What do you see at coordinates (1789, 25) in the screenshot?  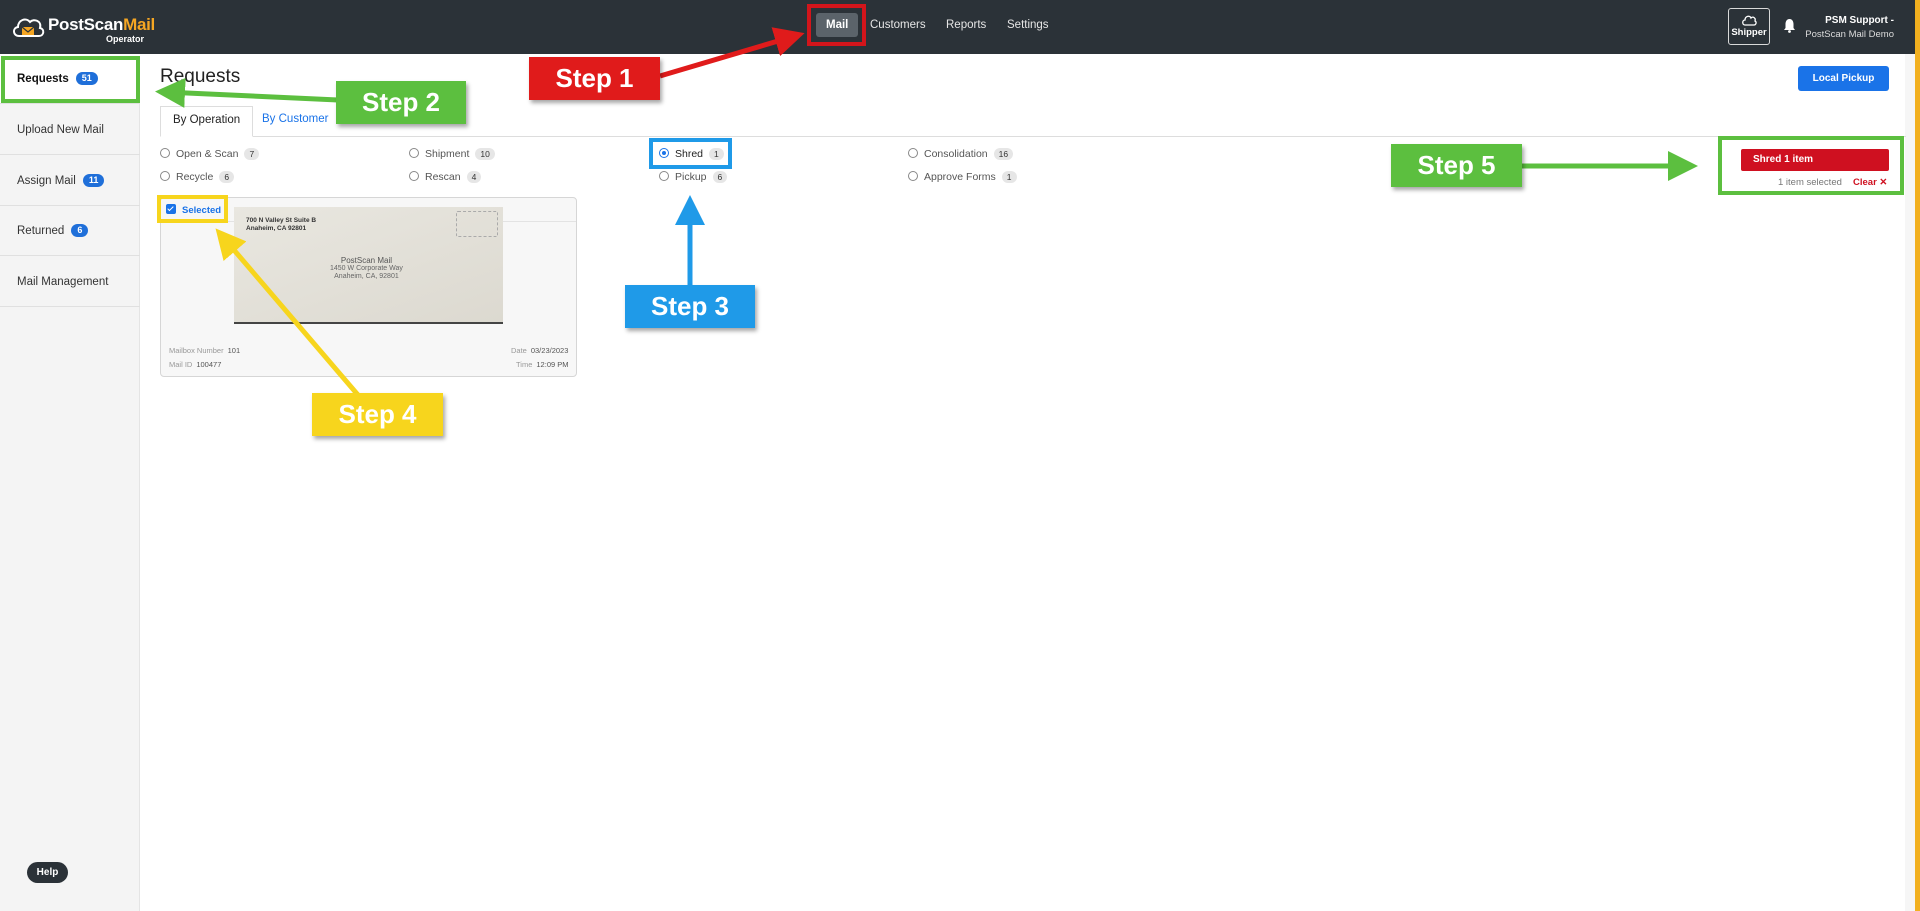 I see `bell-icon` at bounding box center [1789, 25].